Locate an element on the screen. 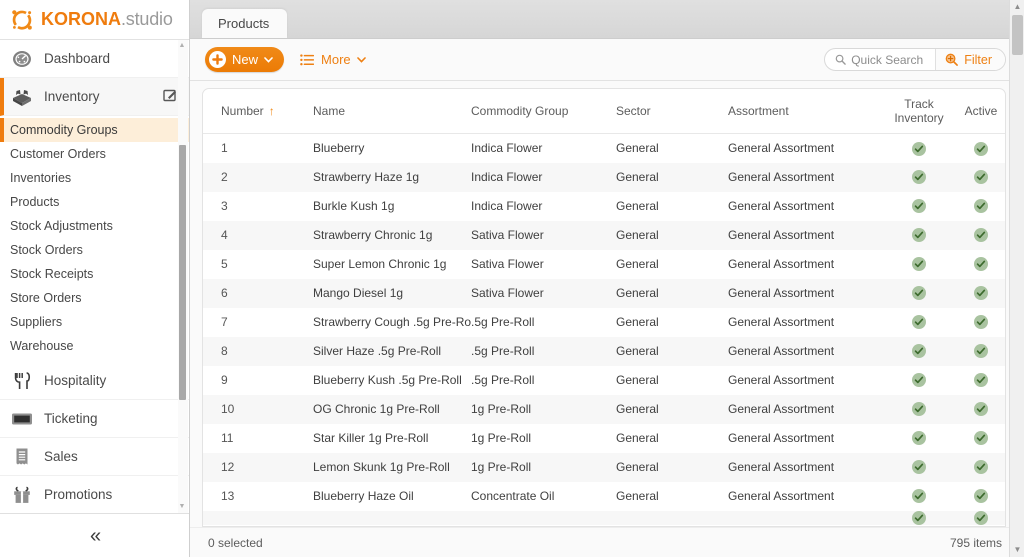 The width and height of the screenshot is (1024, 557). ticket-icon is located at coordinates (22, 419).